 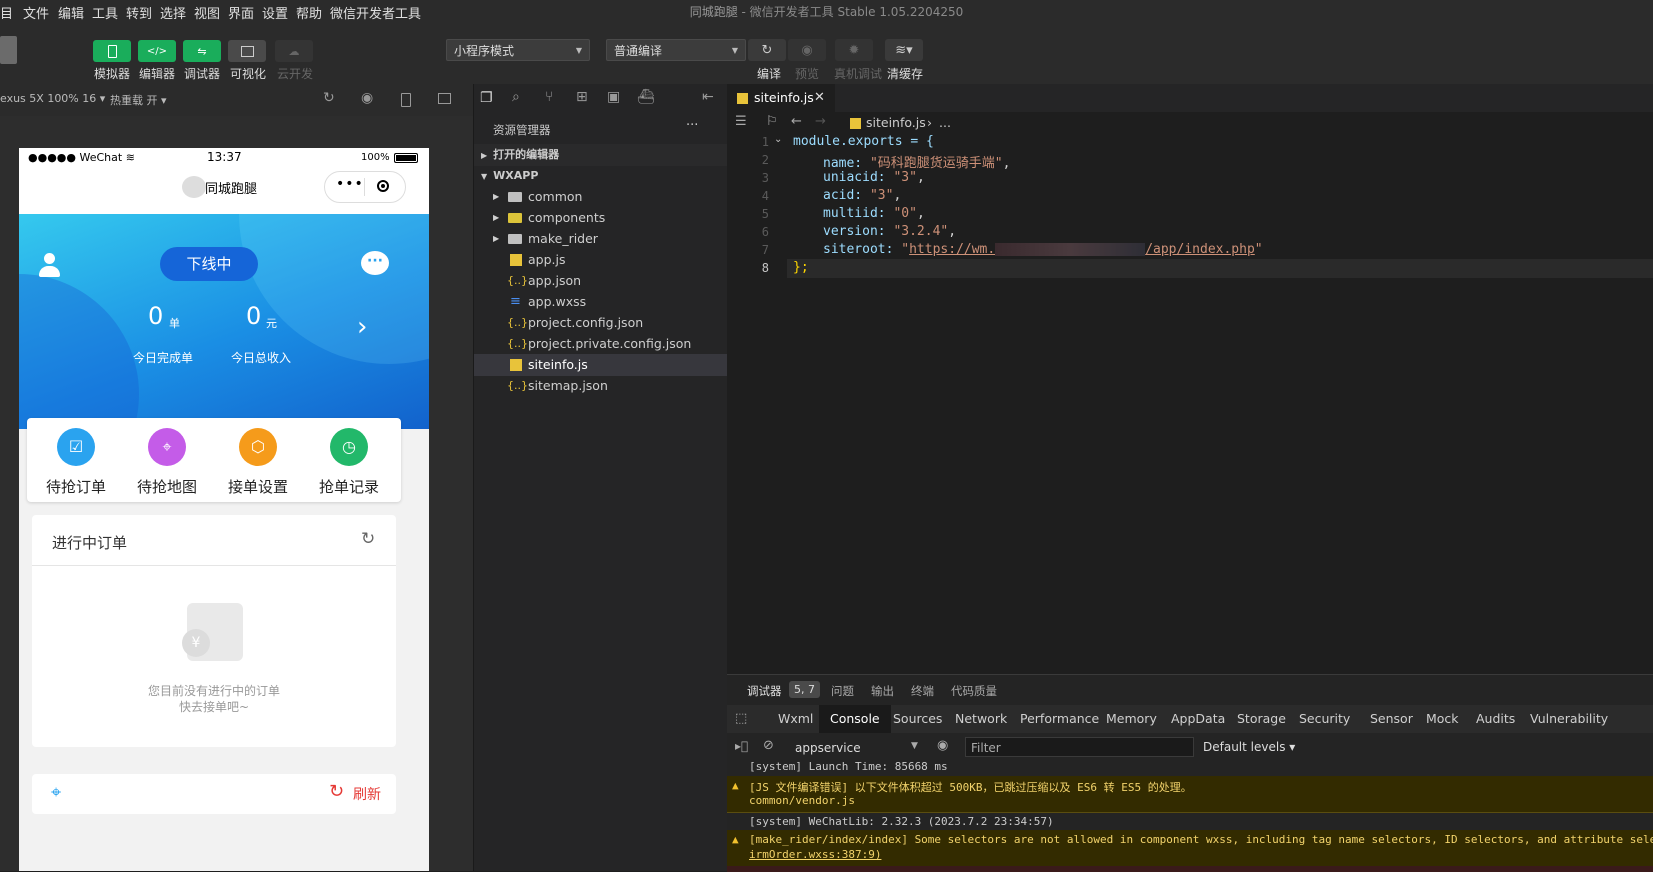 I want to click on outline-icon: ☰, so click(x=741, y=121).